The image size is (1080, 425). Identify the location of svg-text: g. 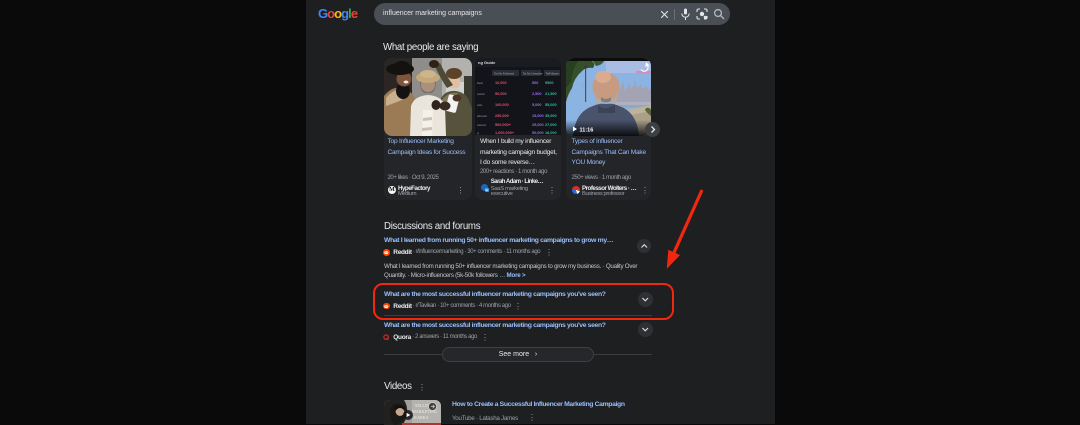
(478, 133).